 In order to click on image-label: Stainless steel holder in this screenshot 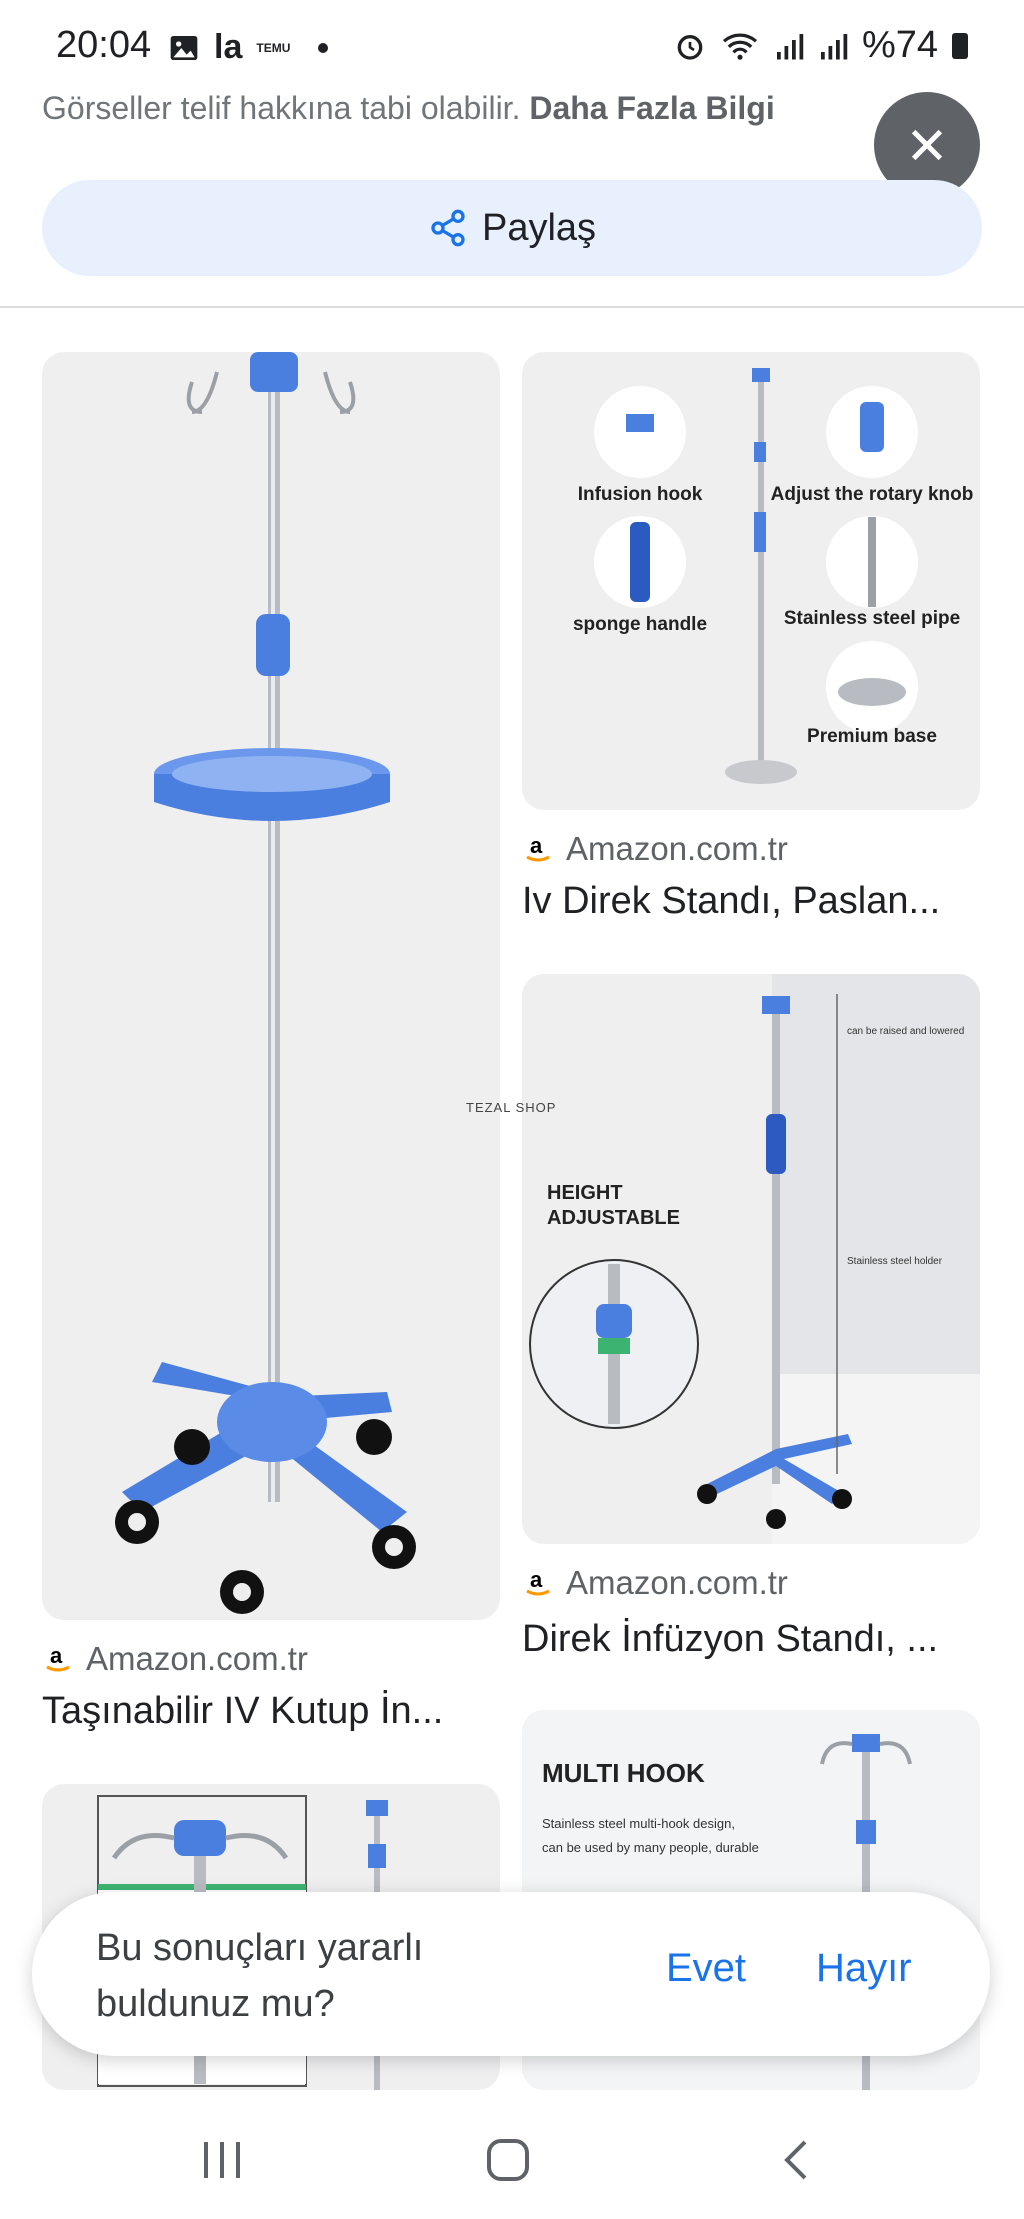, I will do `click(895, 1261)`.